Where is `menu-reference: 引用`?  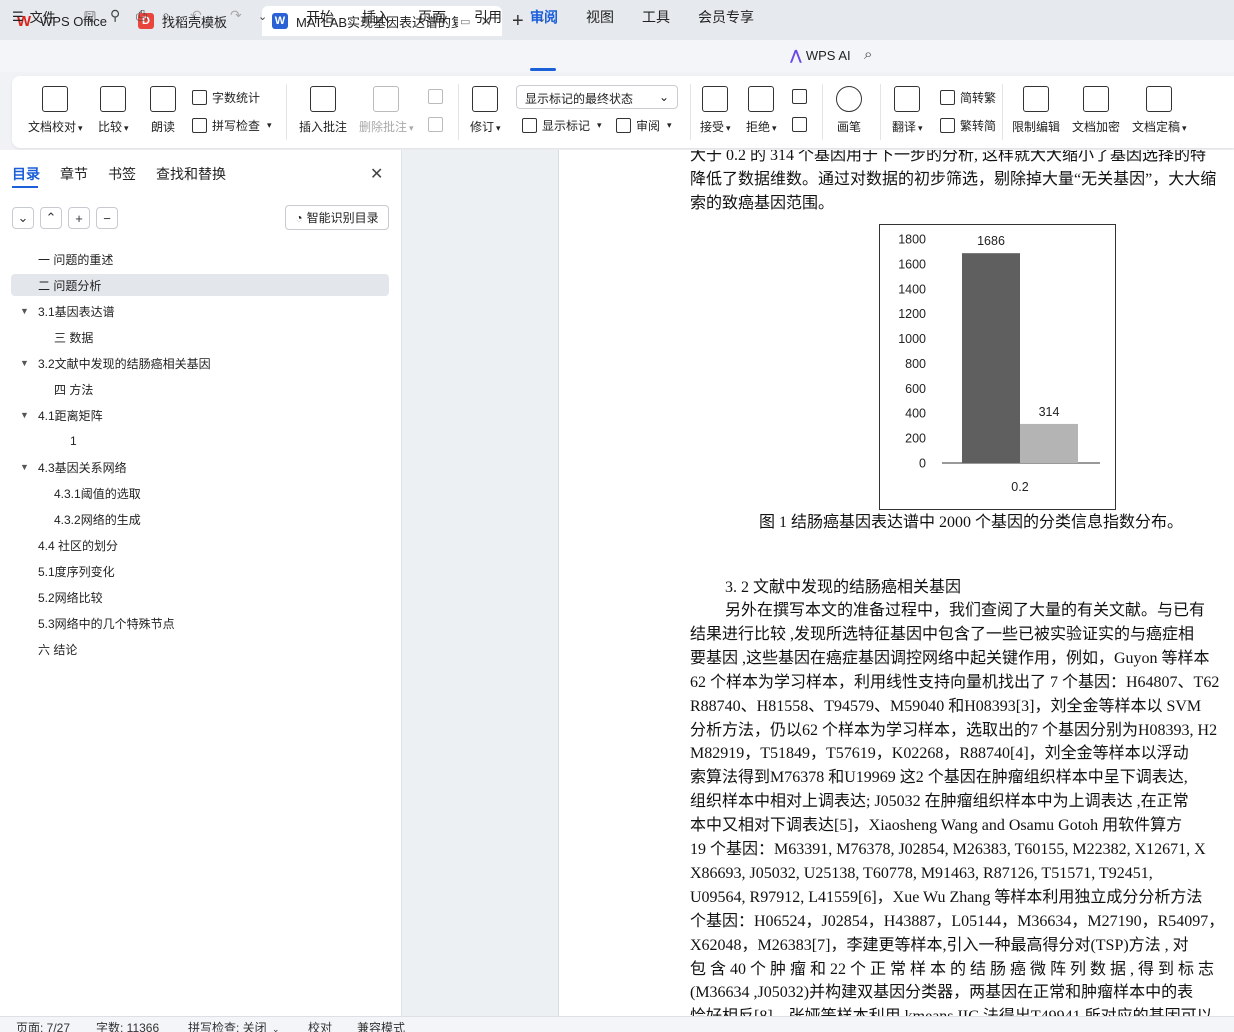 menu-reference: 引用 is located at coordinates (488, 17).